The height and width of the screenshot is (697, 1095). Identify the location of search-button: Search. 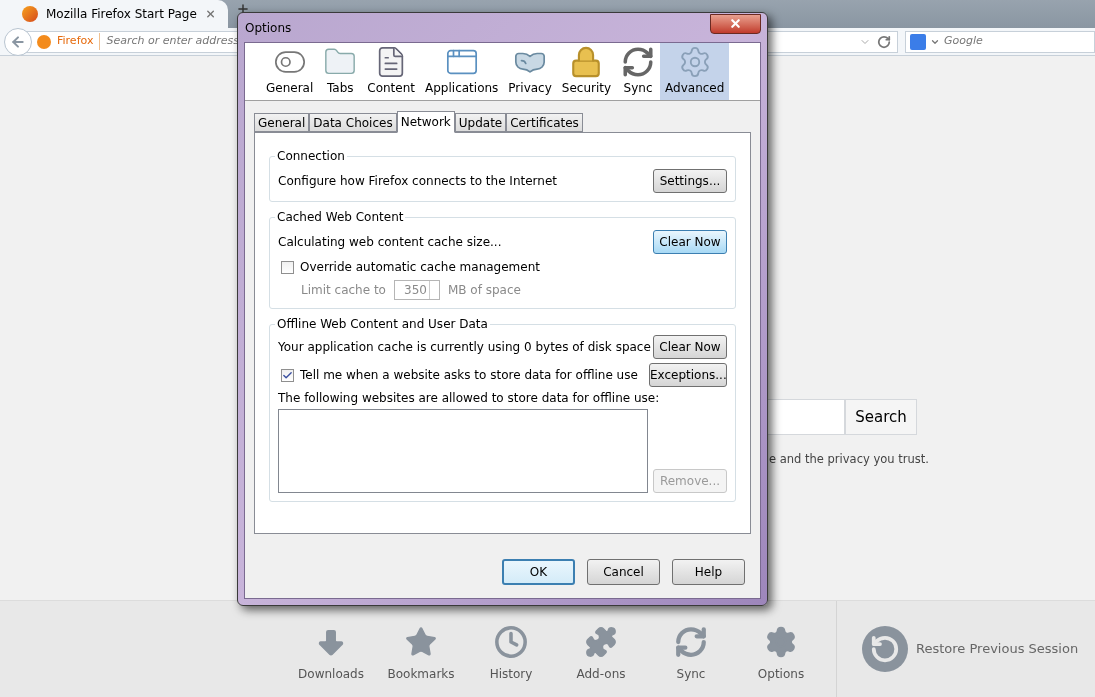
(881, 417).